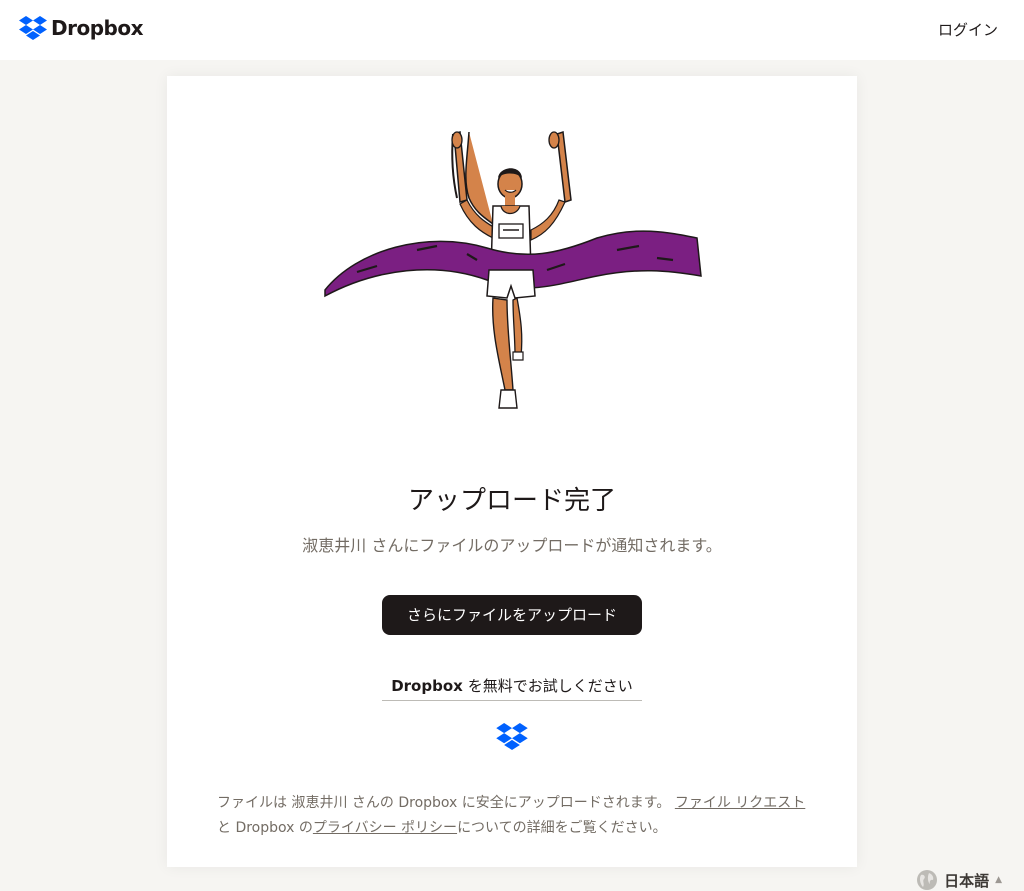 The height and width of the screenshot is (891, 1024). What do you see at coordinates (998, 880) in the screenshot?
I see `caret-up-icon: ▲` at bounding box center [998, 880].